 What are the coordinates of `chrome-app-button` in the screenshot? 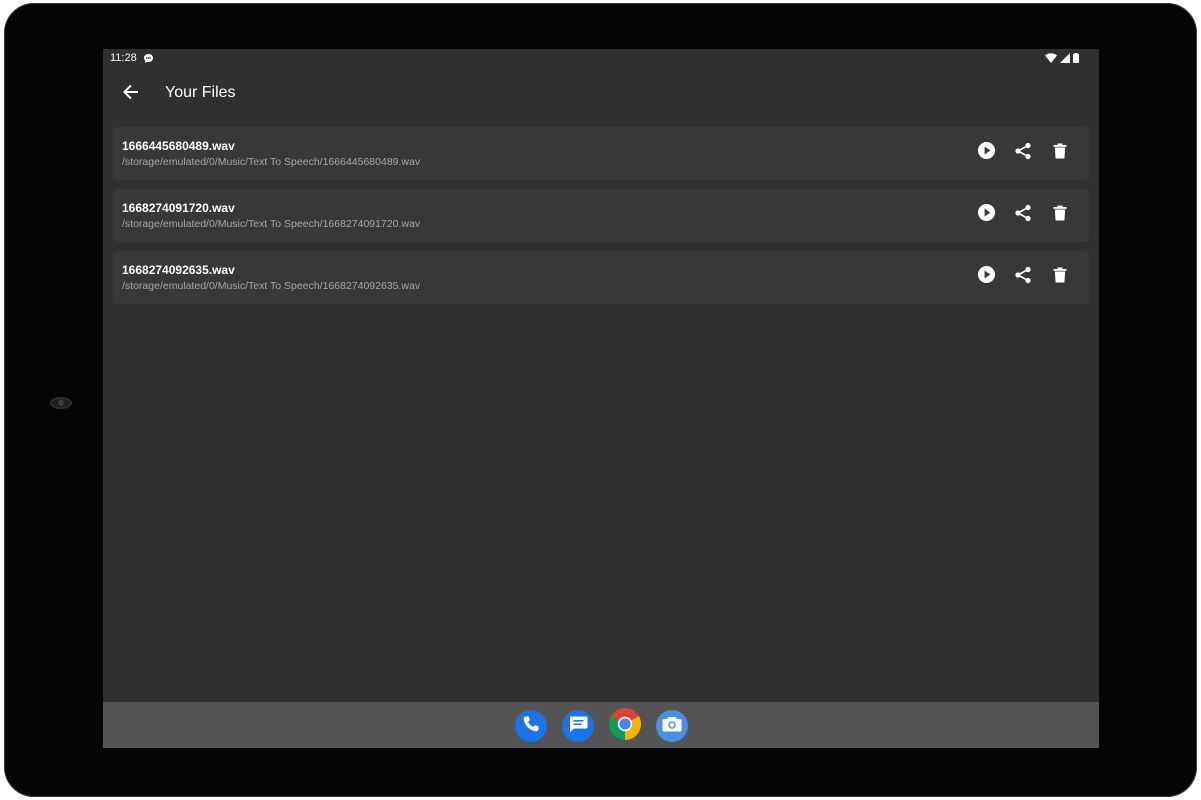 It's located at (625, 726).